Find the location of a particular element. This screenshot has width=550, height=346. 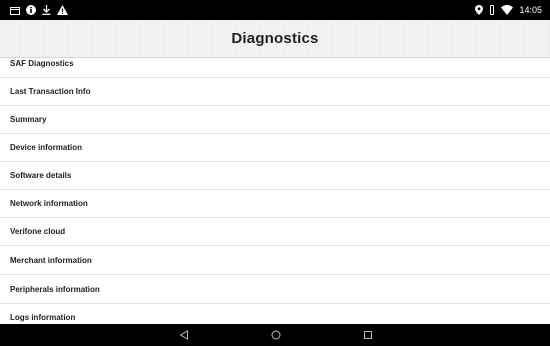

download-icon is located at coordinates (46, 10).